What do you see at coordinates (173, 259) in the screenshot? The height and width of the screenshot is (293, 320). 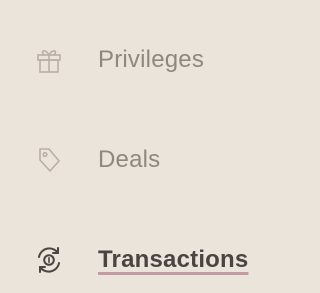 I see `sidebar-item-label: Transactions` at bounding box center [173, 259].